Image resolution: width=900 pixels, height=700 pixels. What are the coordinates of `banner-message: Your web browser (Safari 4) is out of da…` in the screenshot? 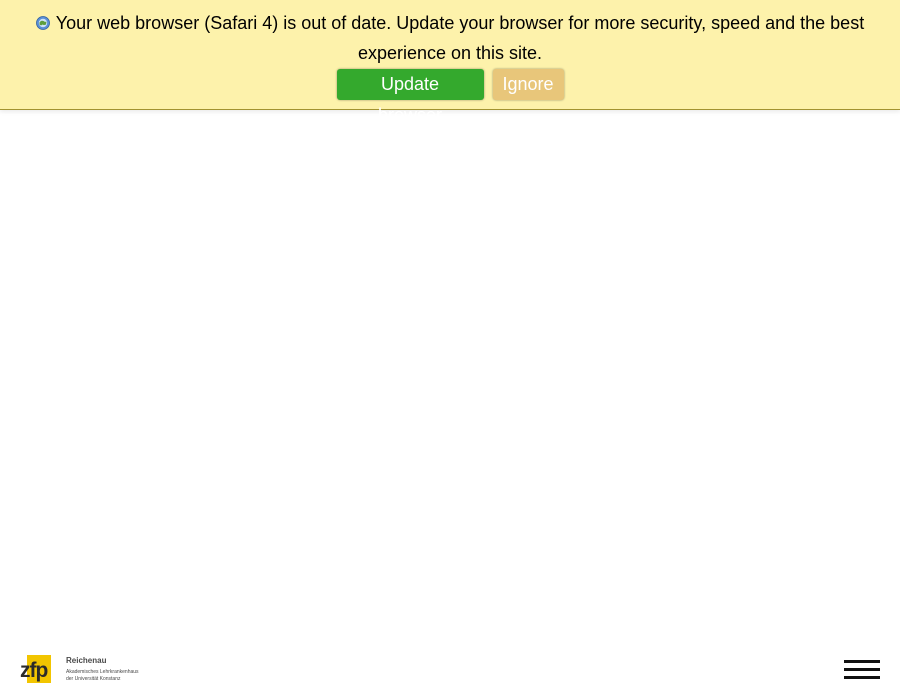 It's located at (460, 38).